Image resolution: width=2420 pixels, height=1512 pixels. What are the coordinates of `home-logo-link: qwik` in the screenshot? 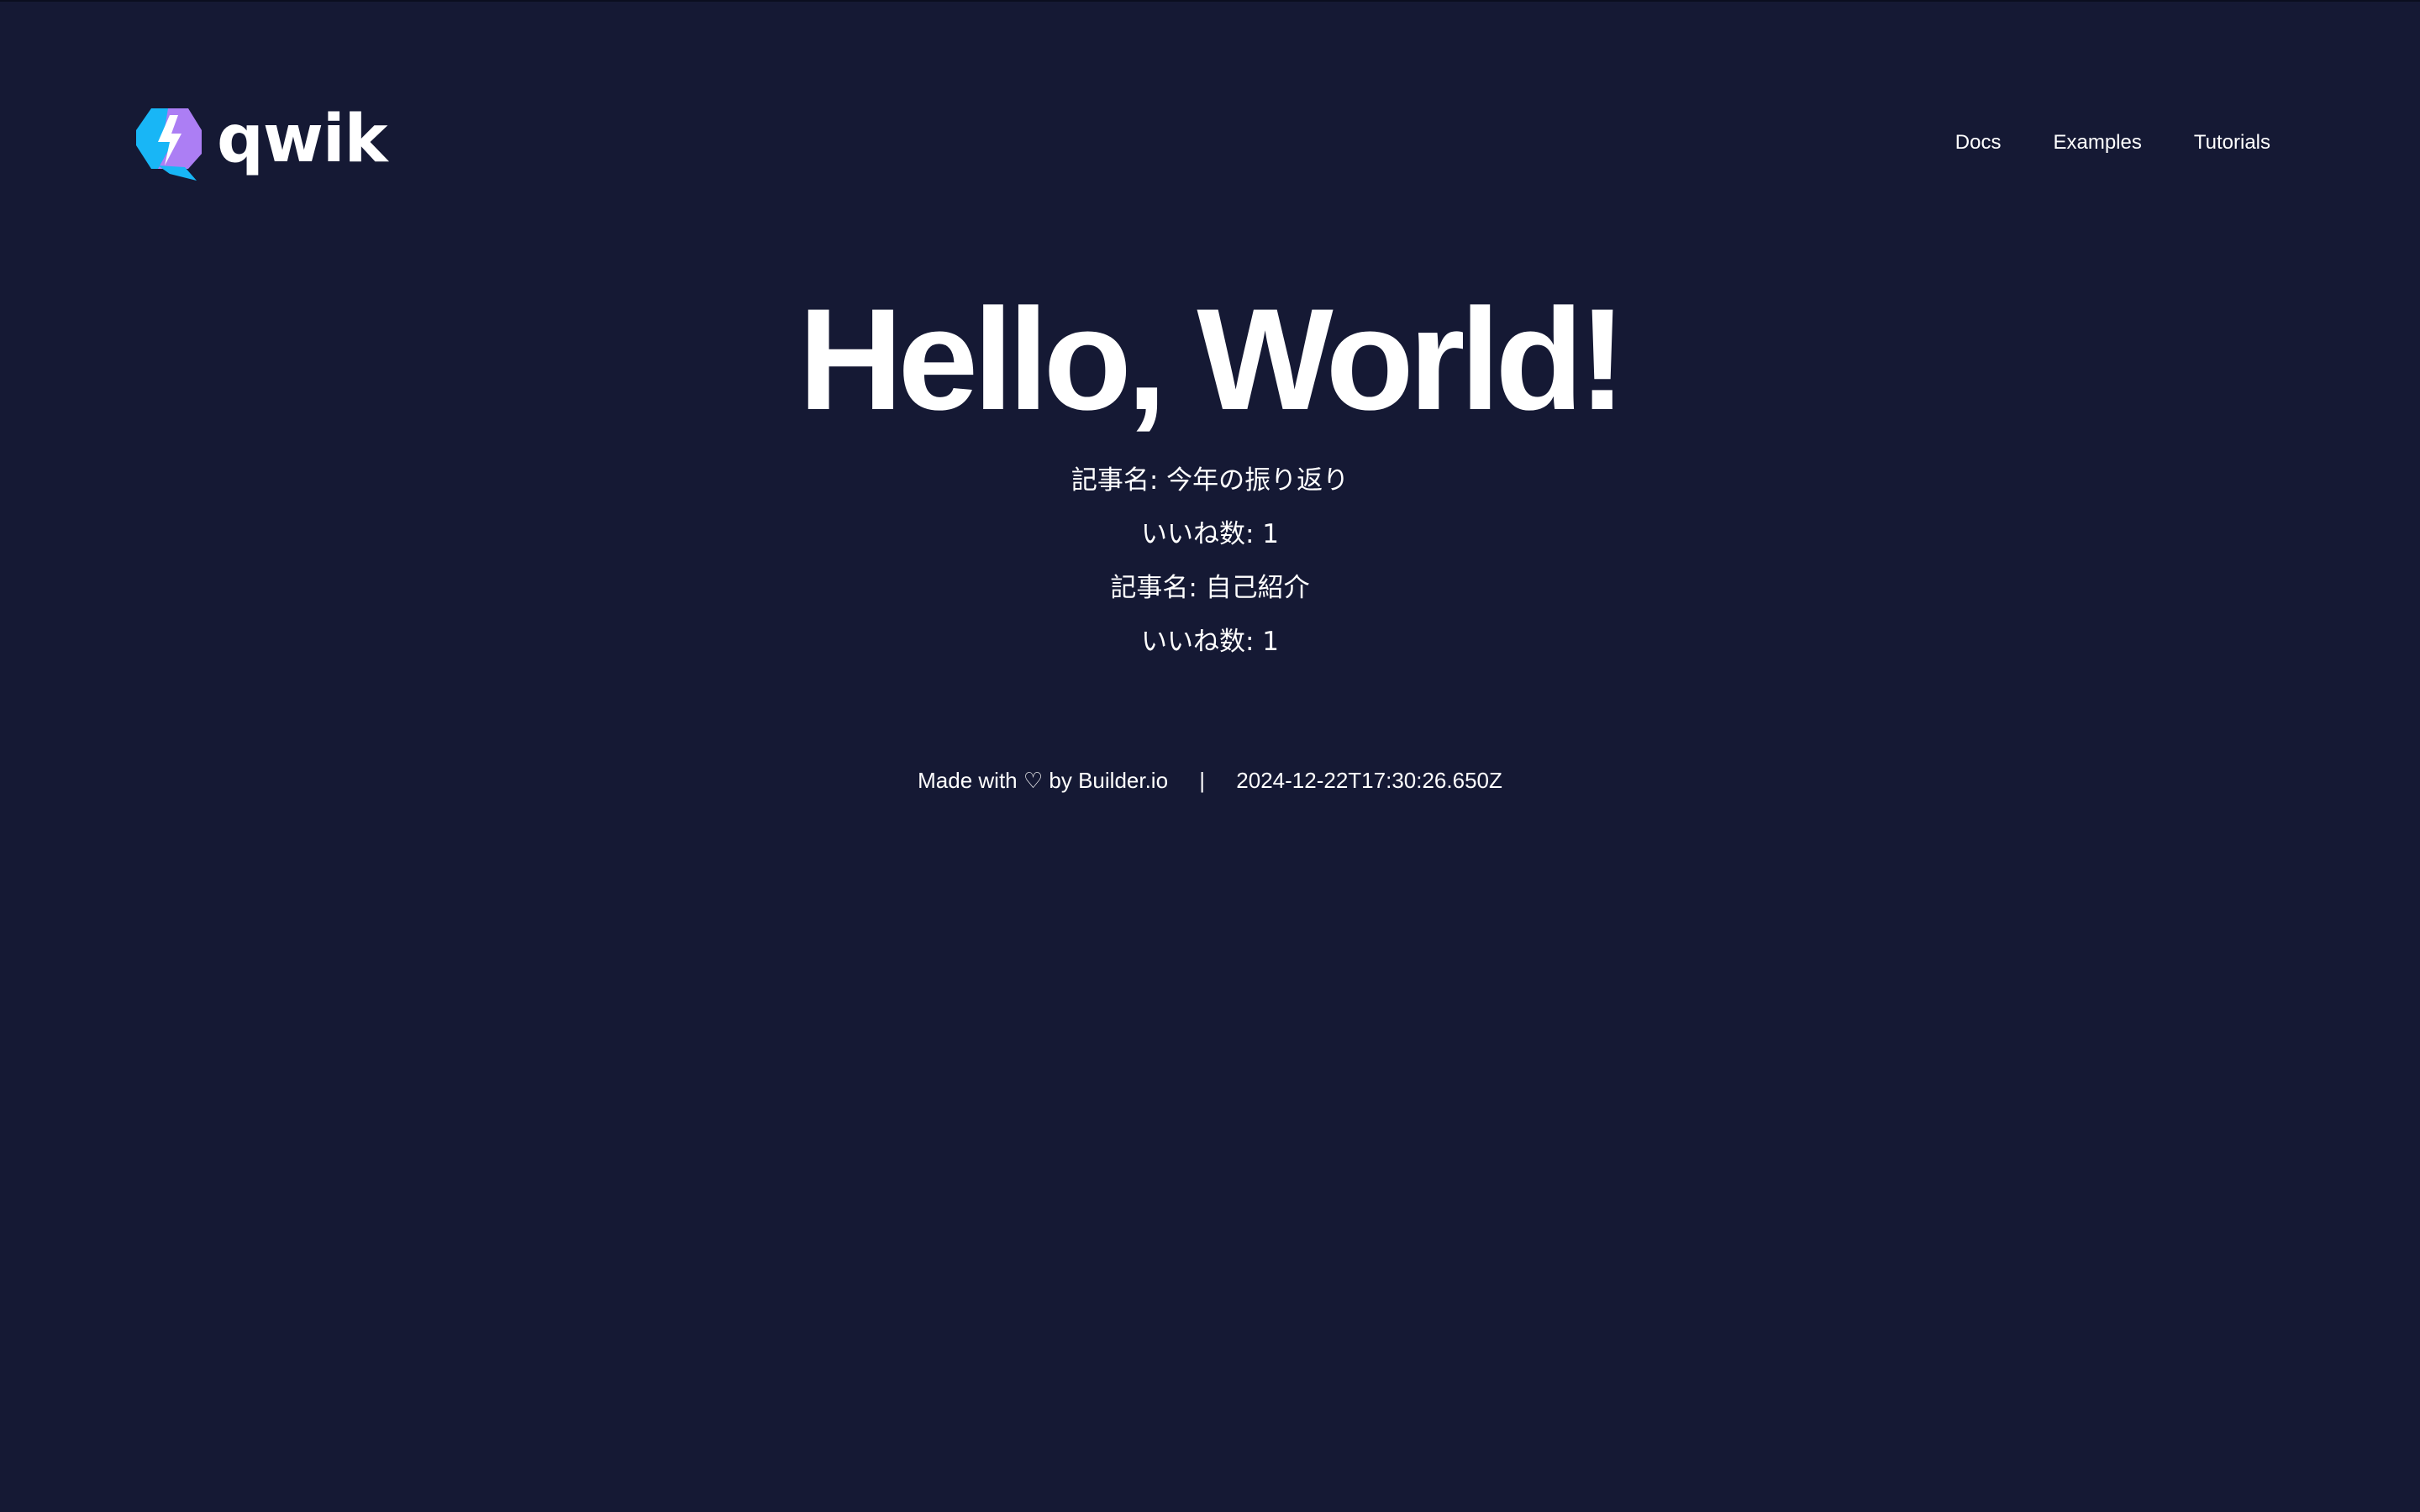 It's located at (261, 141).